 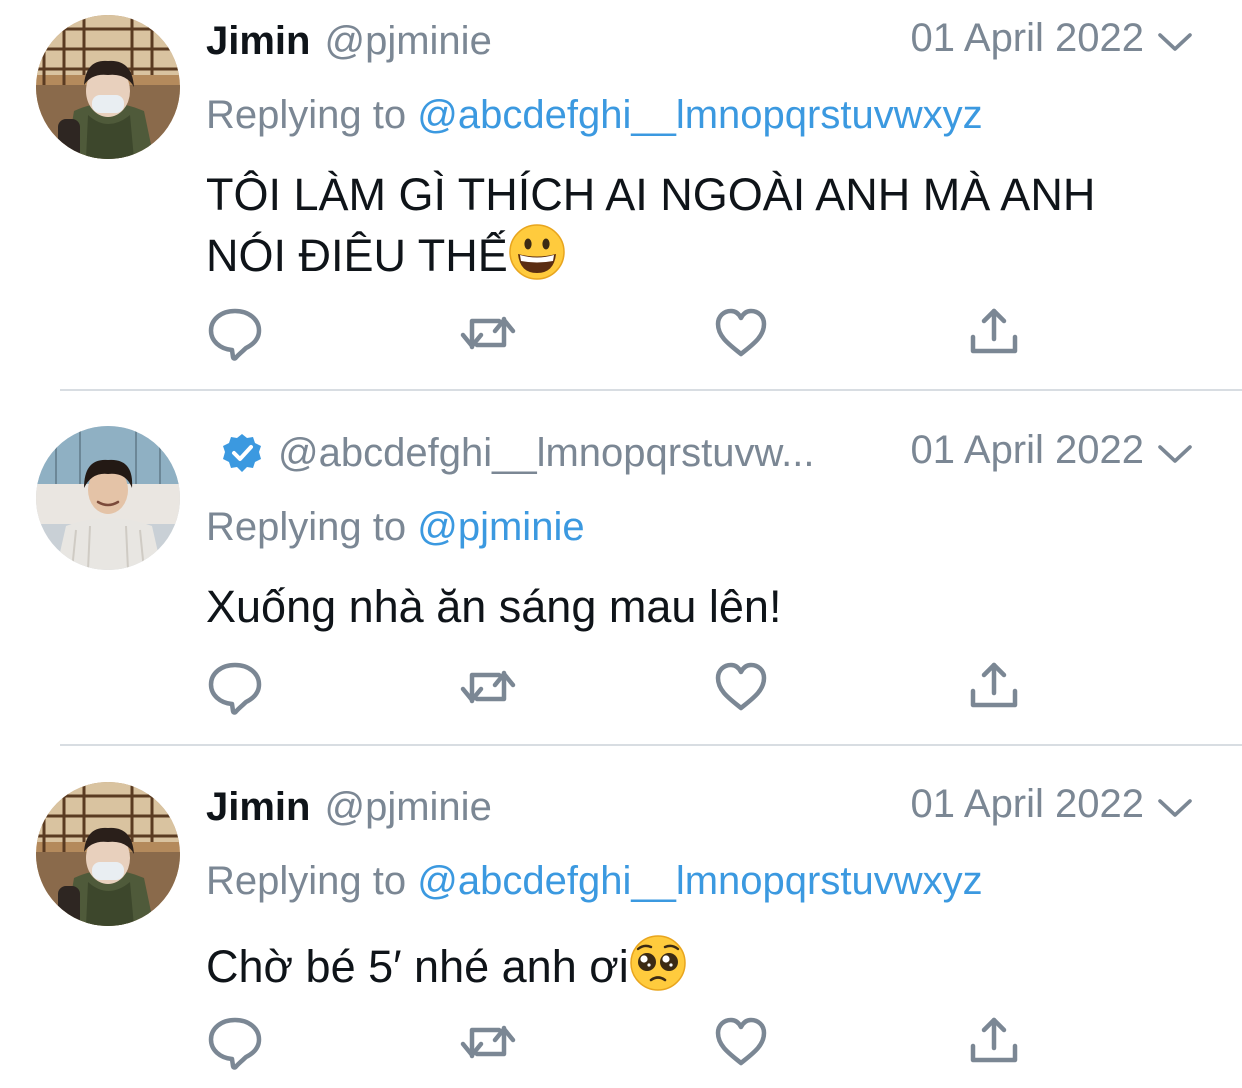 What do you see at coordinates (500, 527) in the screenshot?
I see `mention-link: @pjminie` at bounding box center [500, 527].